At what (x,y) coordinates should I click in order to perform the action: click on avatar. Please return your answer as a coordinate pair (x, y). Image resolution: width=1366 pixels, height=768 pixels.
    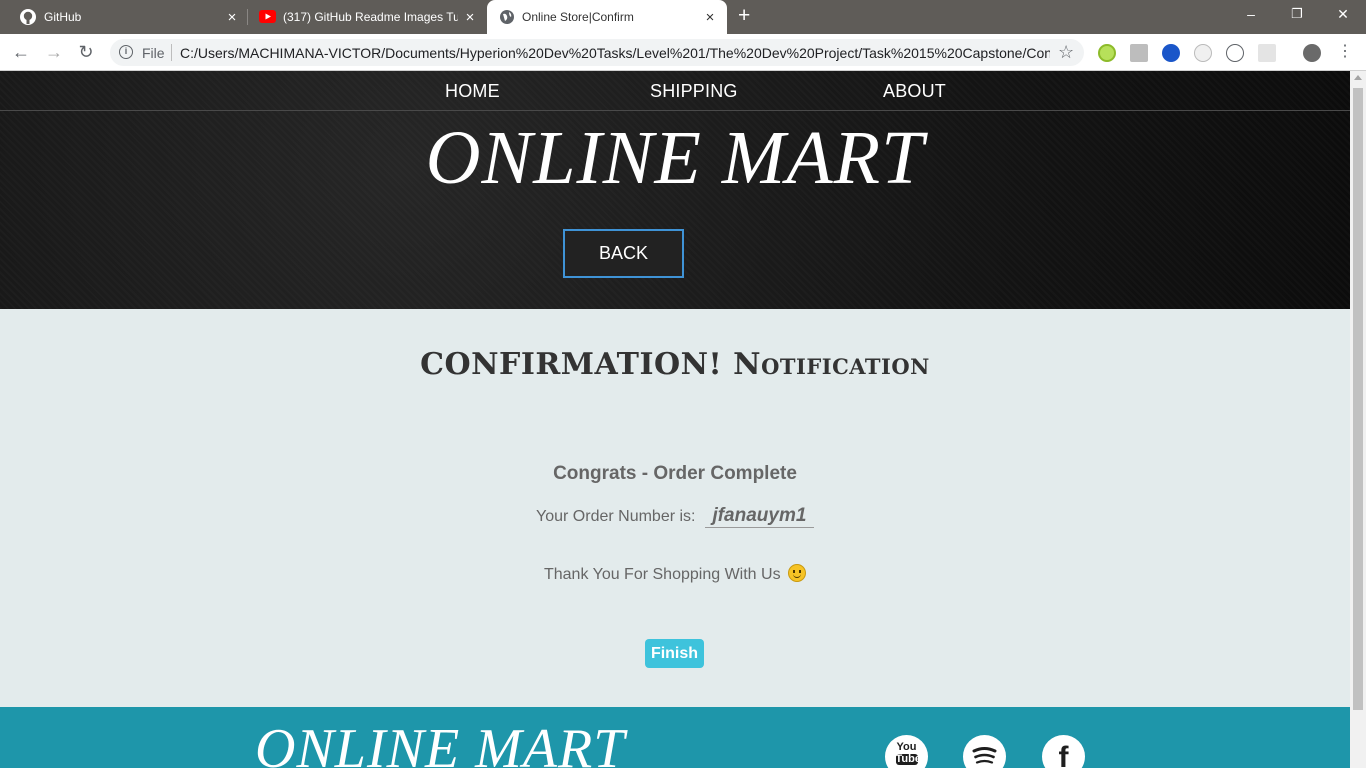
    Looking at the image, I should click on (1312, 53).